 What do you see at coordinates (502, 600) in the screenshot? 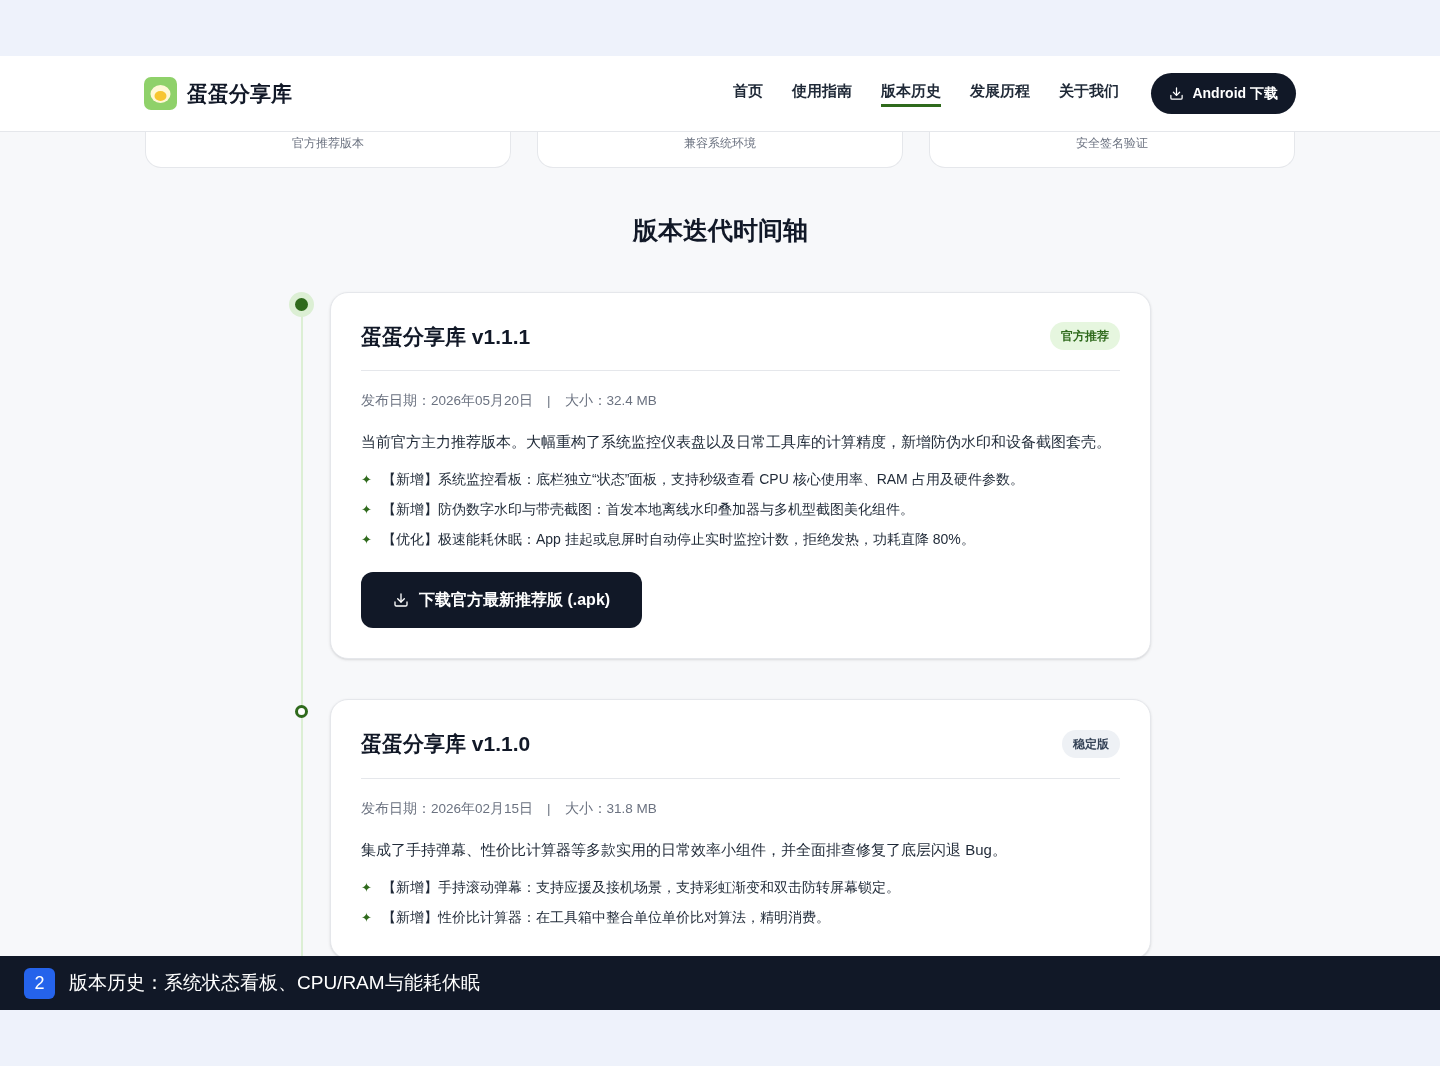
I see `download-apk-button: 下载官方最新推荐版 (.apk)` at bounding box center [502, 600].